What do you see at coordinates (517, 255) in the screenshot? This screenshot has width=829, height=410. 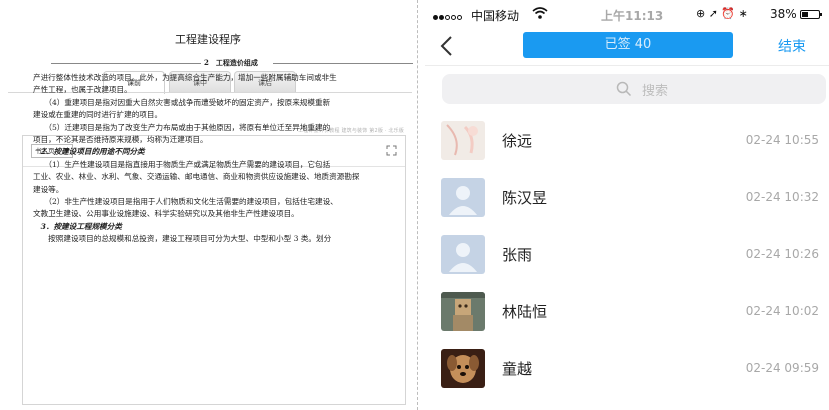 I see `attendee-name: 张雨` at bounding box center [517, 255].